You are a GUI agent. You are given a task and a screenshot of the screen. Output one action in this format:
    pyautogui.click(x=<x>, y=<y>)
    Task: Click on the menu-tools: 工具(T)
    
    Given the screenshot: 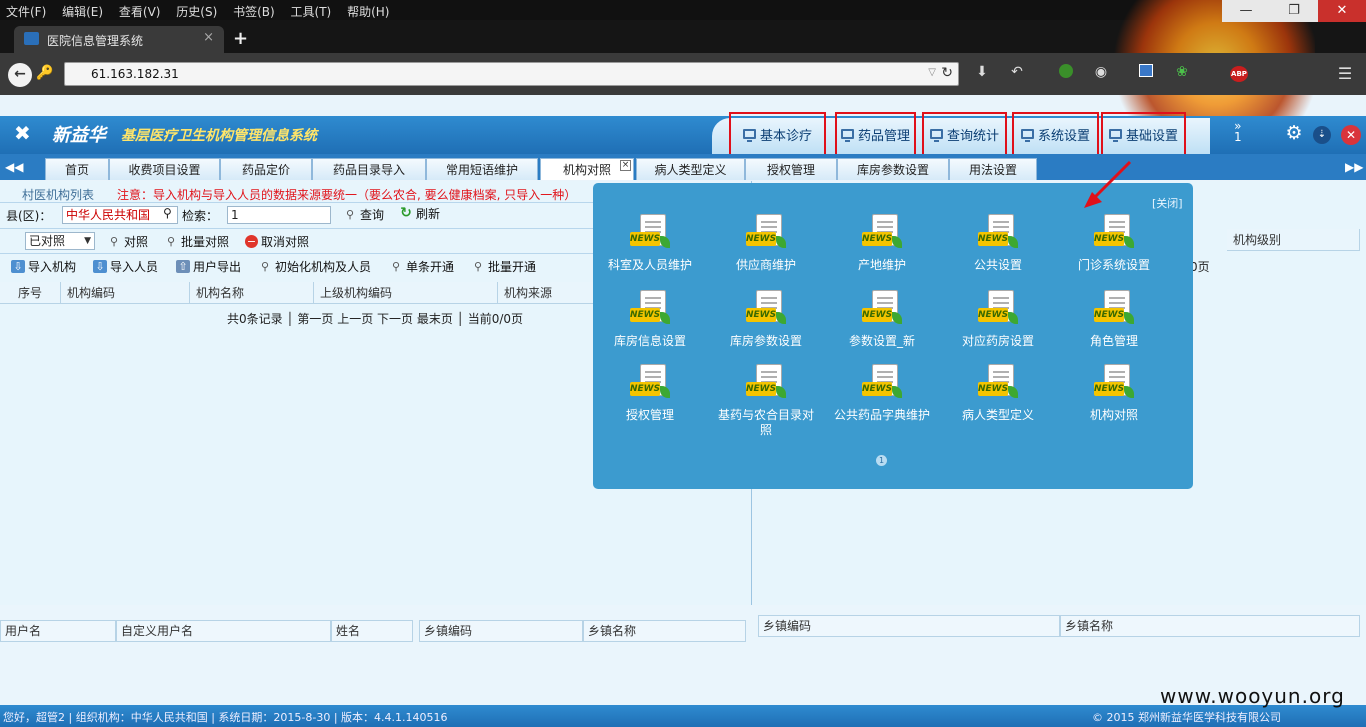 What is the action you would take?
    pyautogui.click(x=311, y=10)
    